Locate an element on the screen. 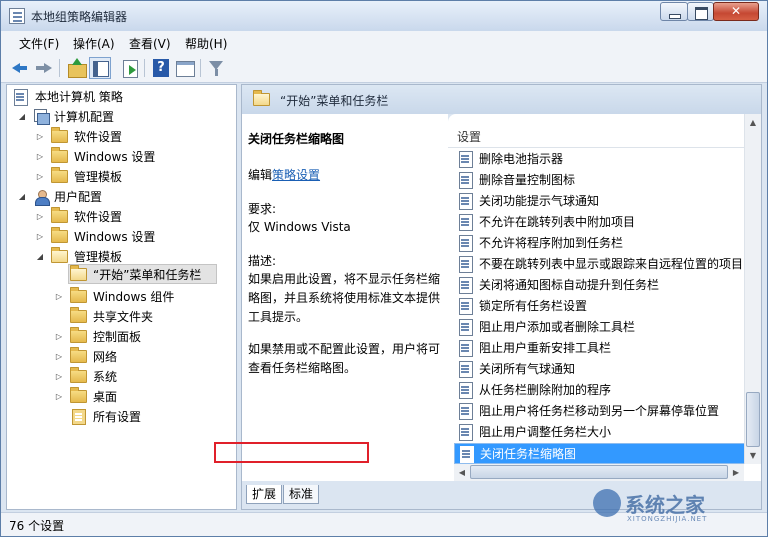  description-text: 略图，并且系统将使用标准文本提供 is located at coordinates (344, 298).